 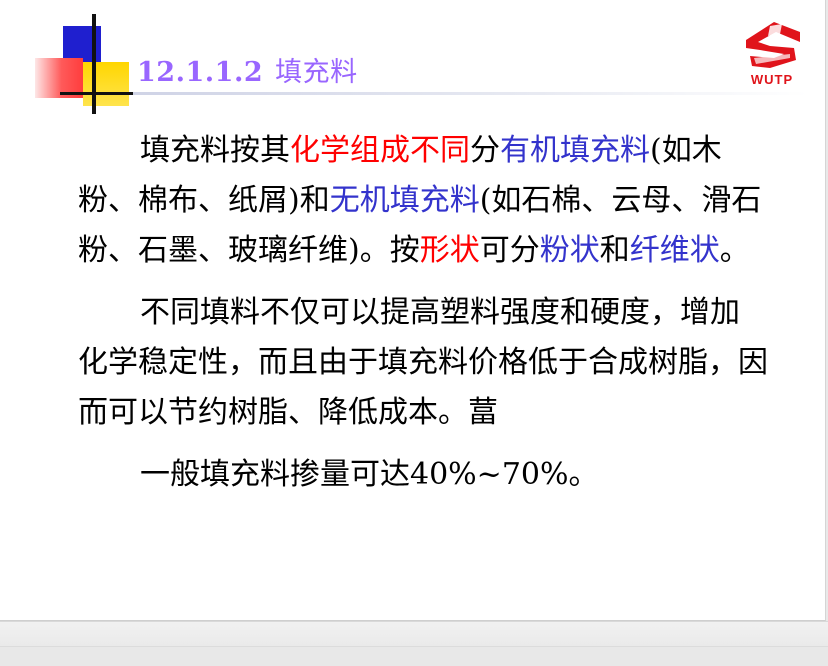 I want to click on section-number: 12.1.1.2, so click(x=200, y=72).